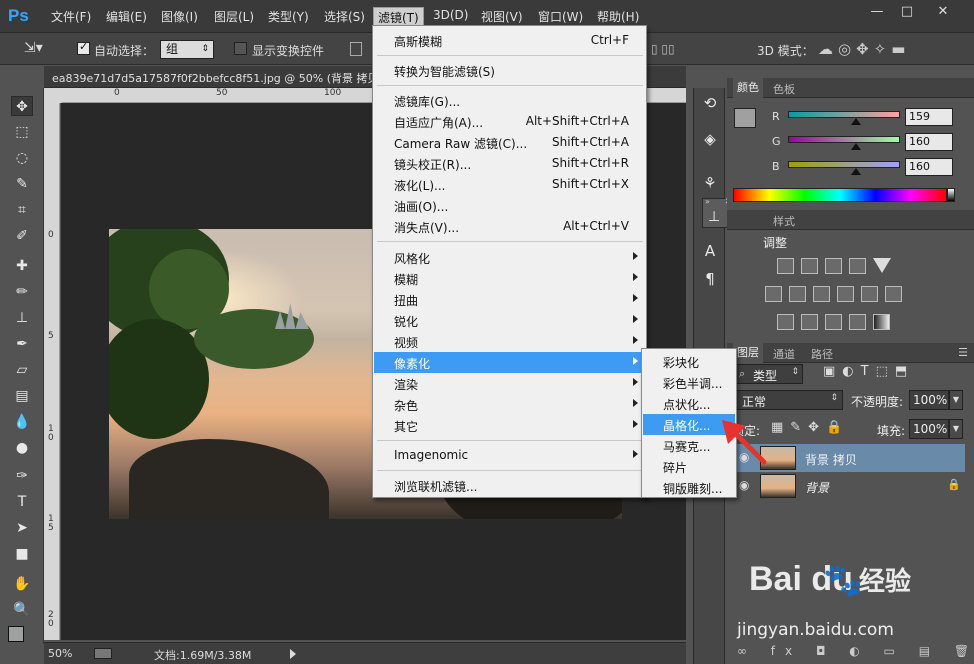 This screenshot has height=664, width=974. What do you see at coordinates (869, 294) in the screenshot?
I see `channel-mixer-icon` at bounding box center [869, 294].